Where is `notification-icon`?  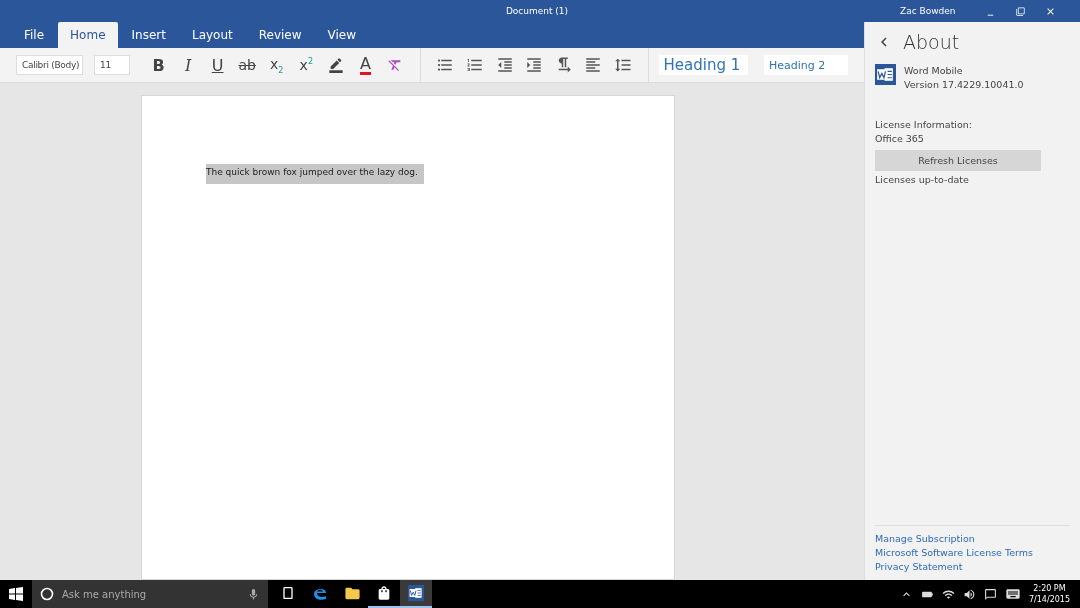
notification-icon is located at coordinates (990, 594).